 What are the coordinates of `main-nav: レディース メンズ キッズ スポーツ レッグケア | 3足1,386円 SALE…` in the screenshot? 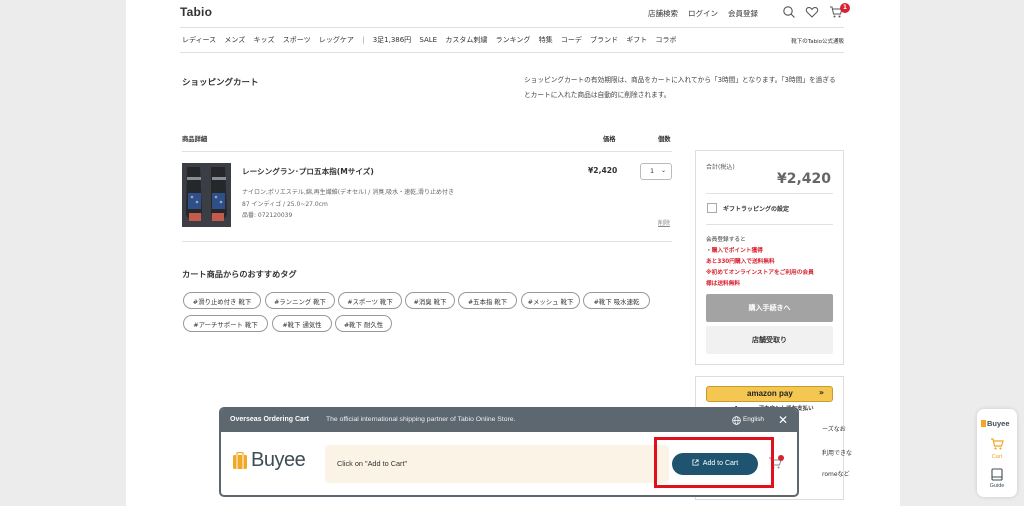 It's located at (513, 40).